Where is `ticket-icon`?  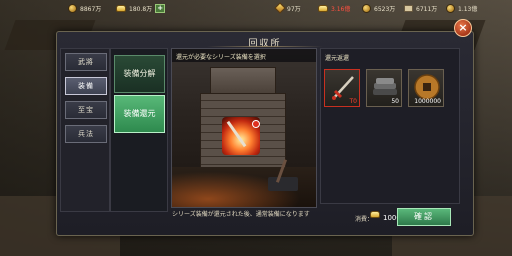
ticket-icon is located at coordinates (408, 8).